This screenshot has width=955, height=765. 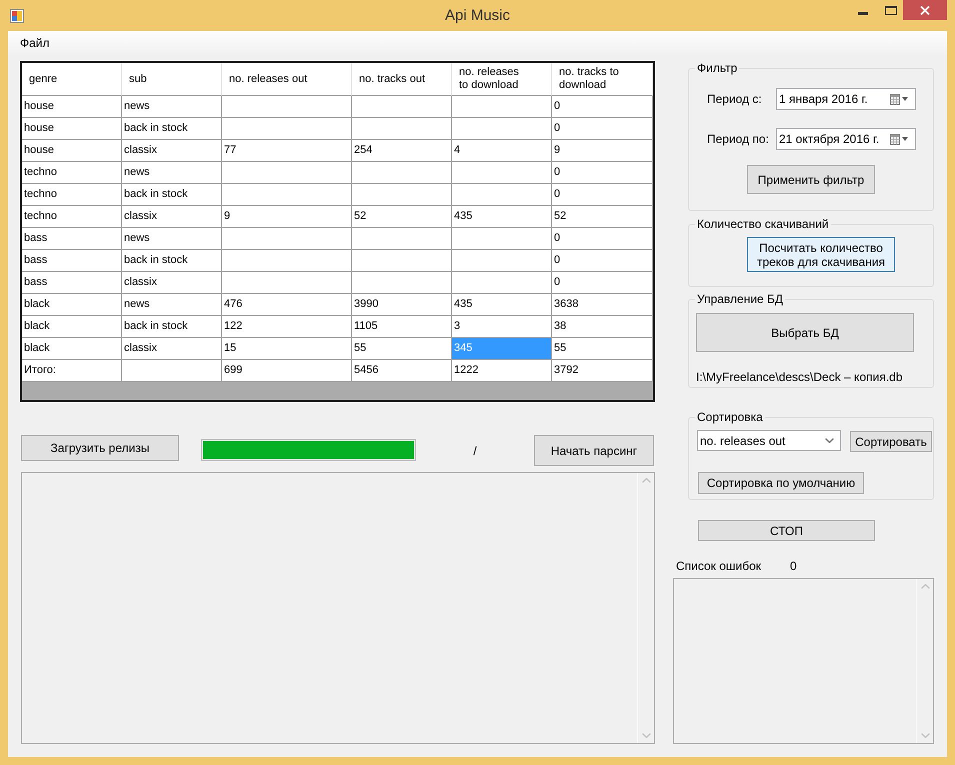 What do you see at coordinates (72, 79) in the screenshot?
I see `column-header: genre` at bounding box center [72, 79].